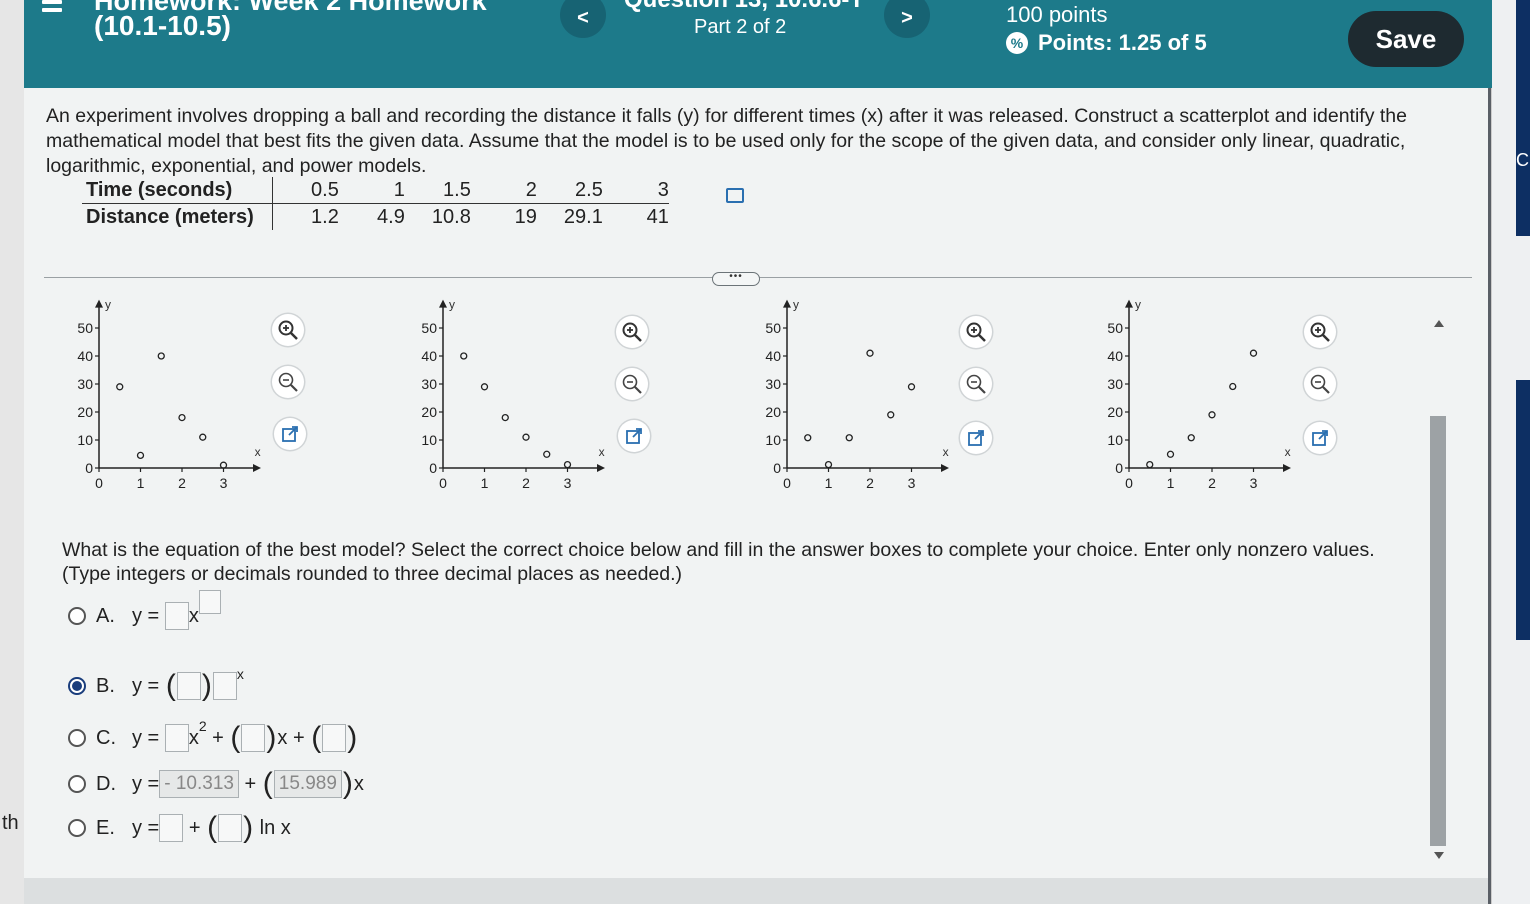  Describe the element at coordinates (253, 738) in the screenshot. I see `answer-box-c-b` at that location.